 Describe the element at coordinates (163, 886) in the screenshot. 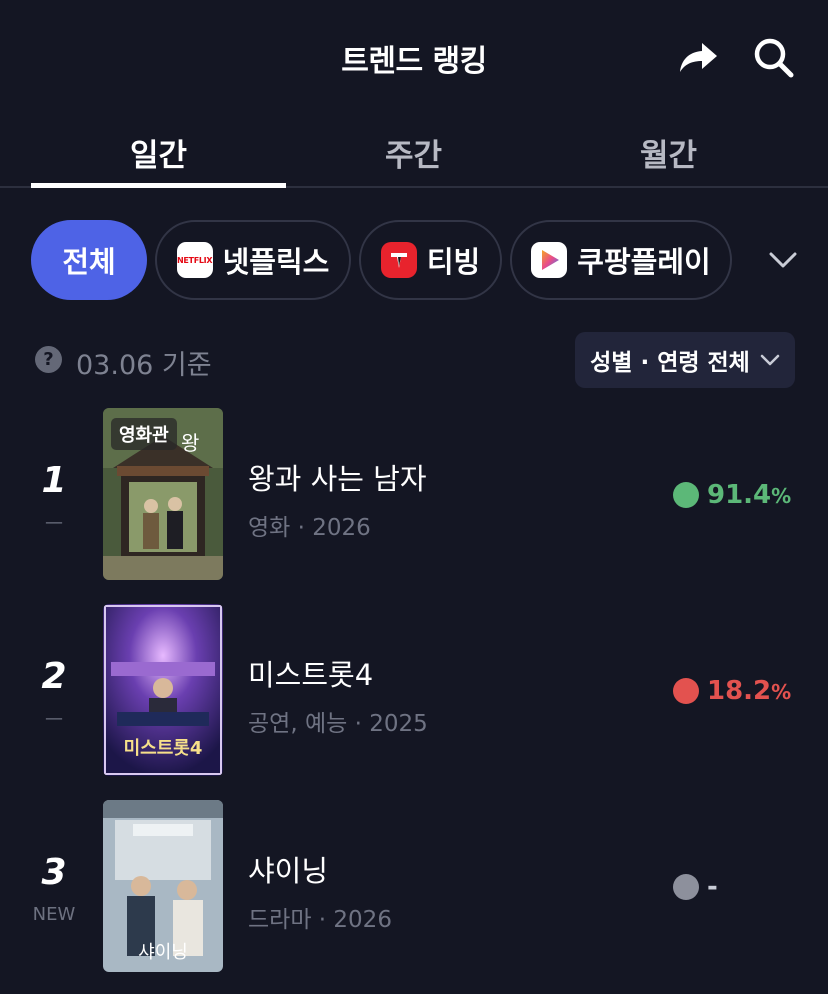

I see `poster-image: 샤이닝` at that location.